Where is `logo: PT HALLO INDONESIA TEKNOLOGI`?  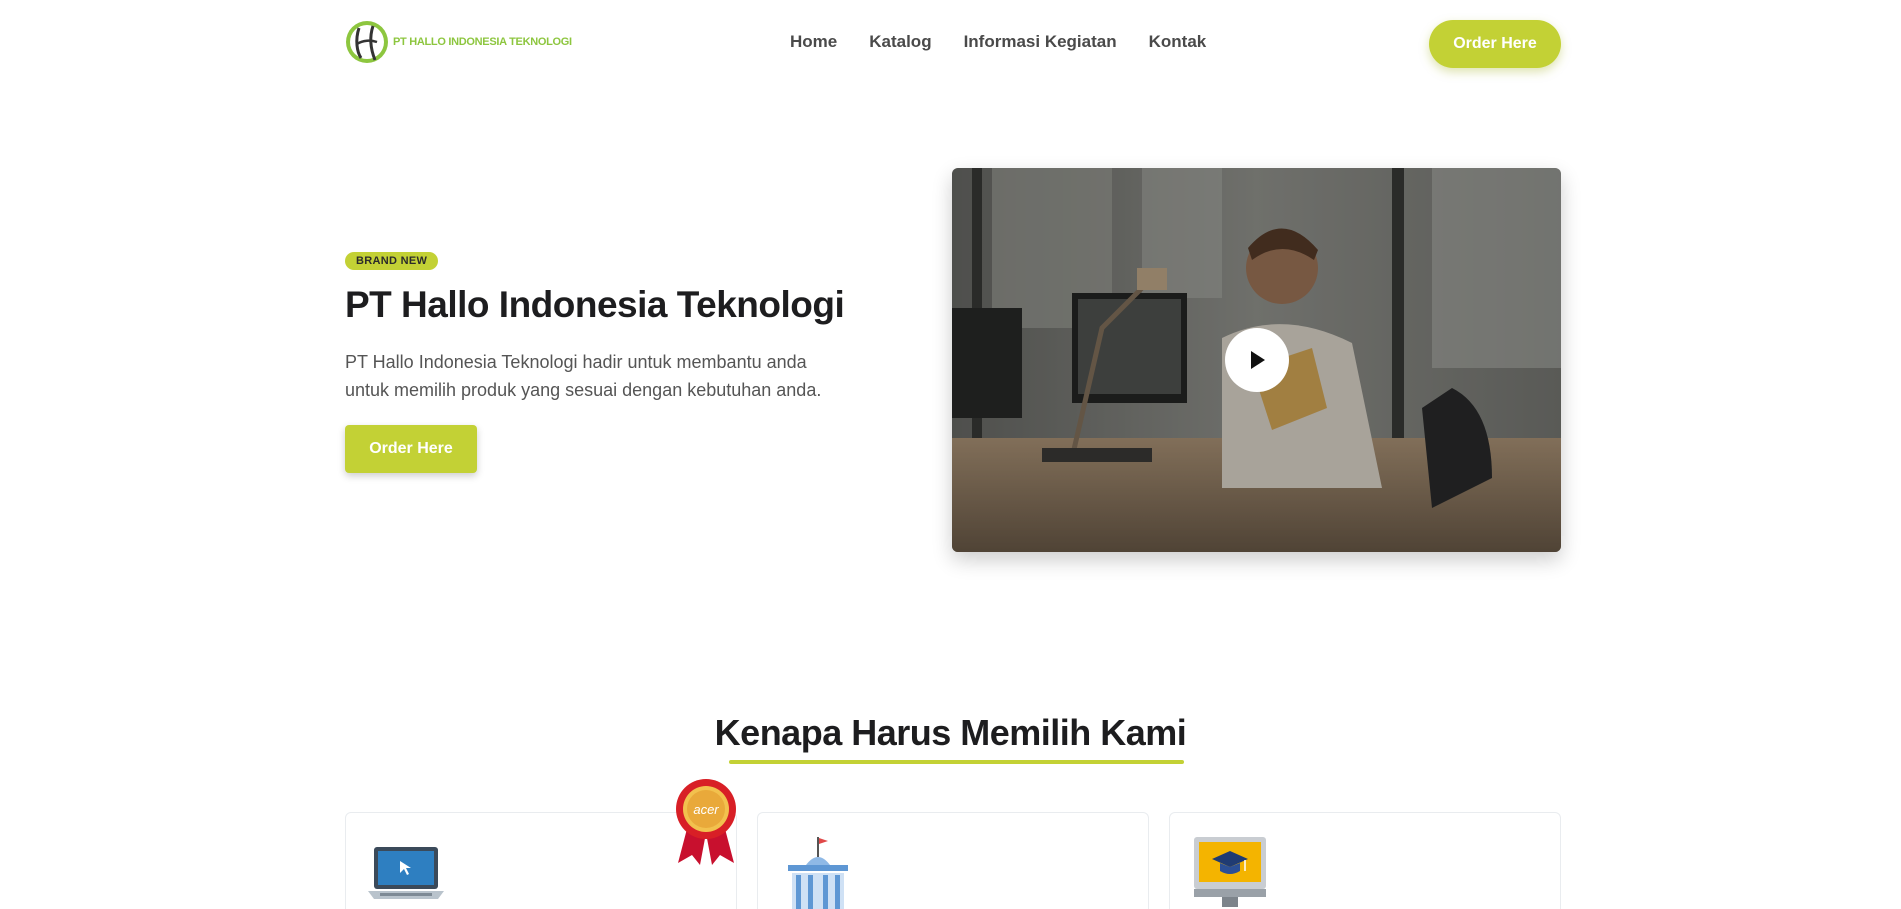 logo: PT HALLO INDONESIA TEKNOLOGI is located at coordinates (458, 42).